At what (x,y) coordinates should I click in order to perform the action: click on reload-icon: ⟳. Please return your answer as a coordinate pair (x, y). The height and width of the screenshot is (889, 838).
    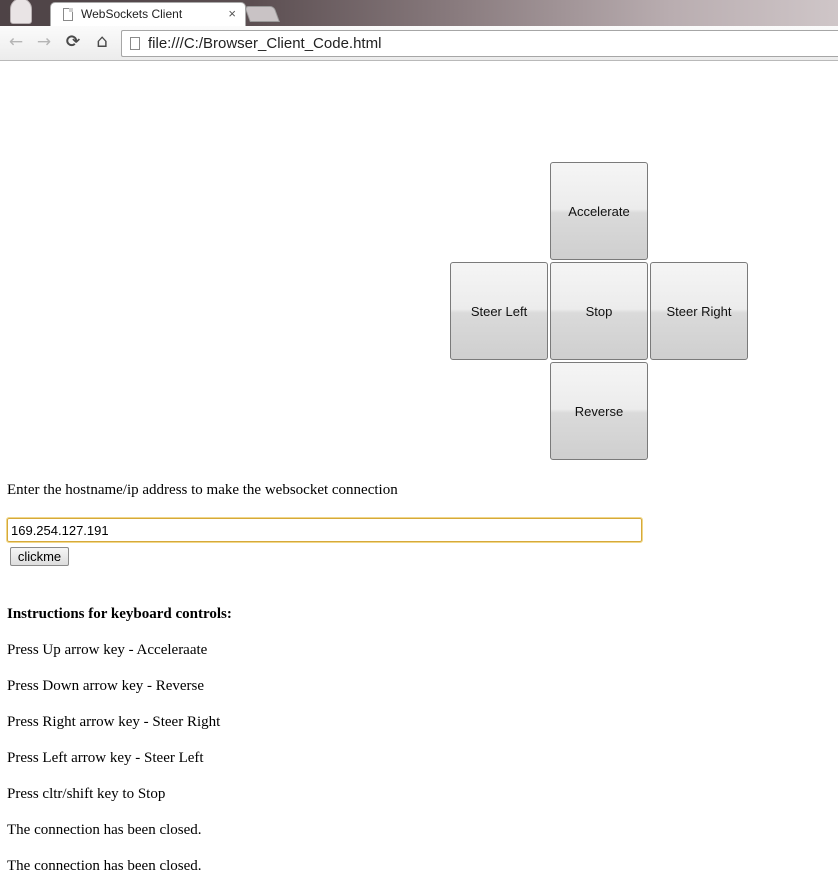
    Looking at the image, I should click on (73, 42).